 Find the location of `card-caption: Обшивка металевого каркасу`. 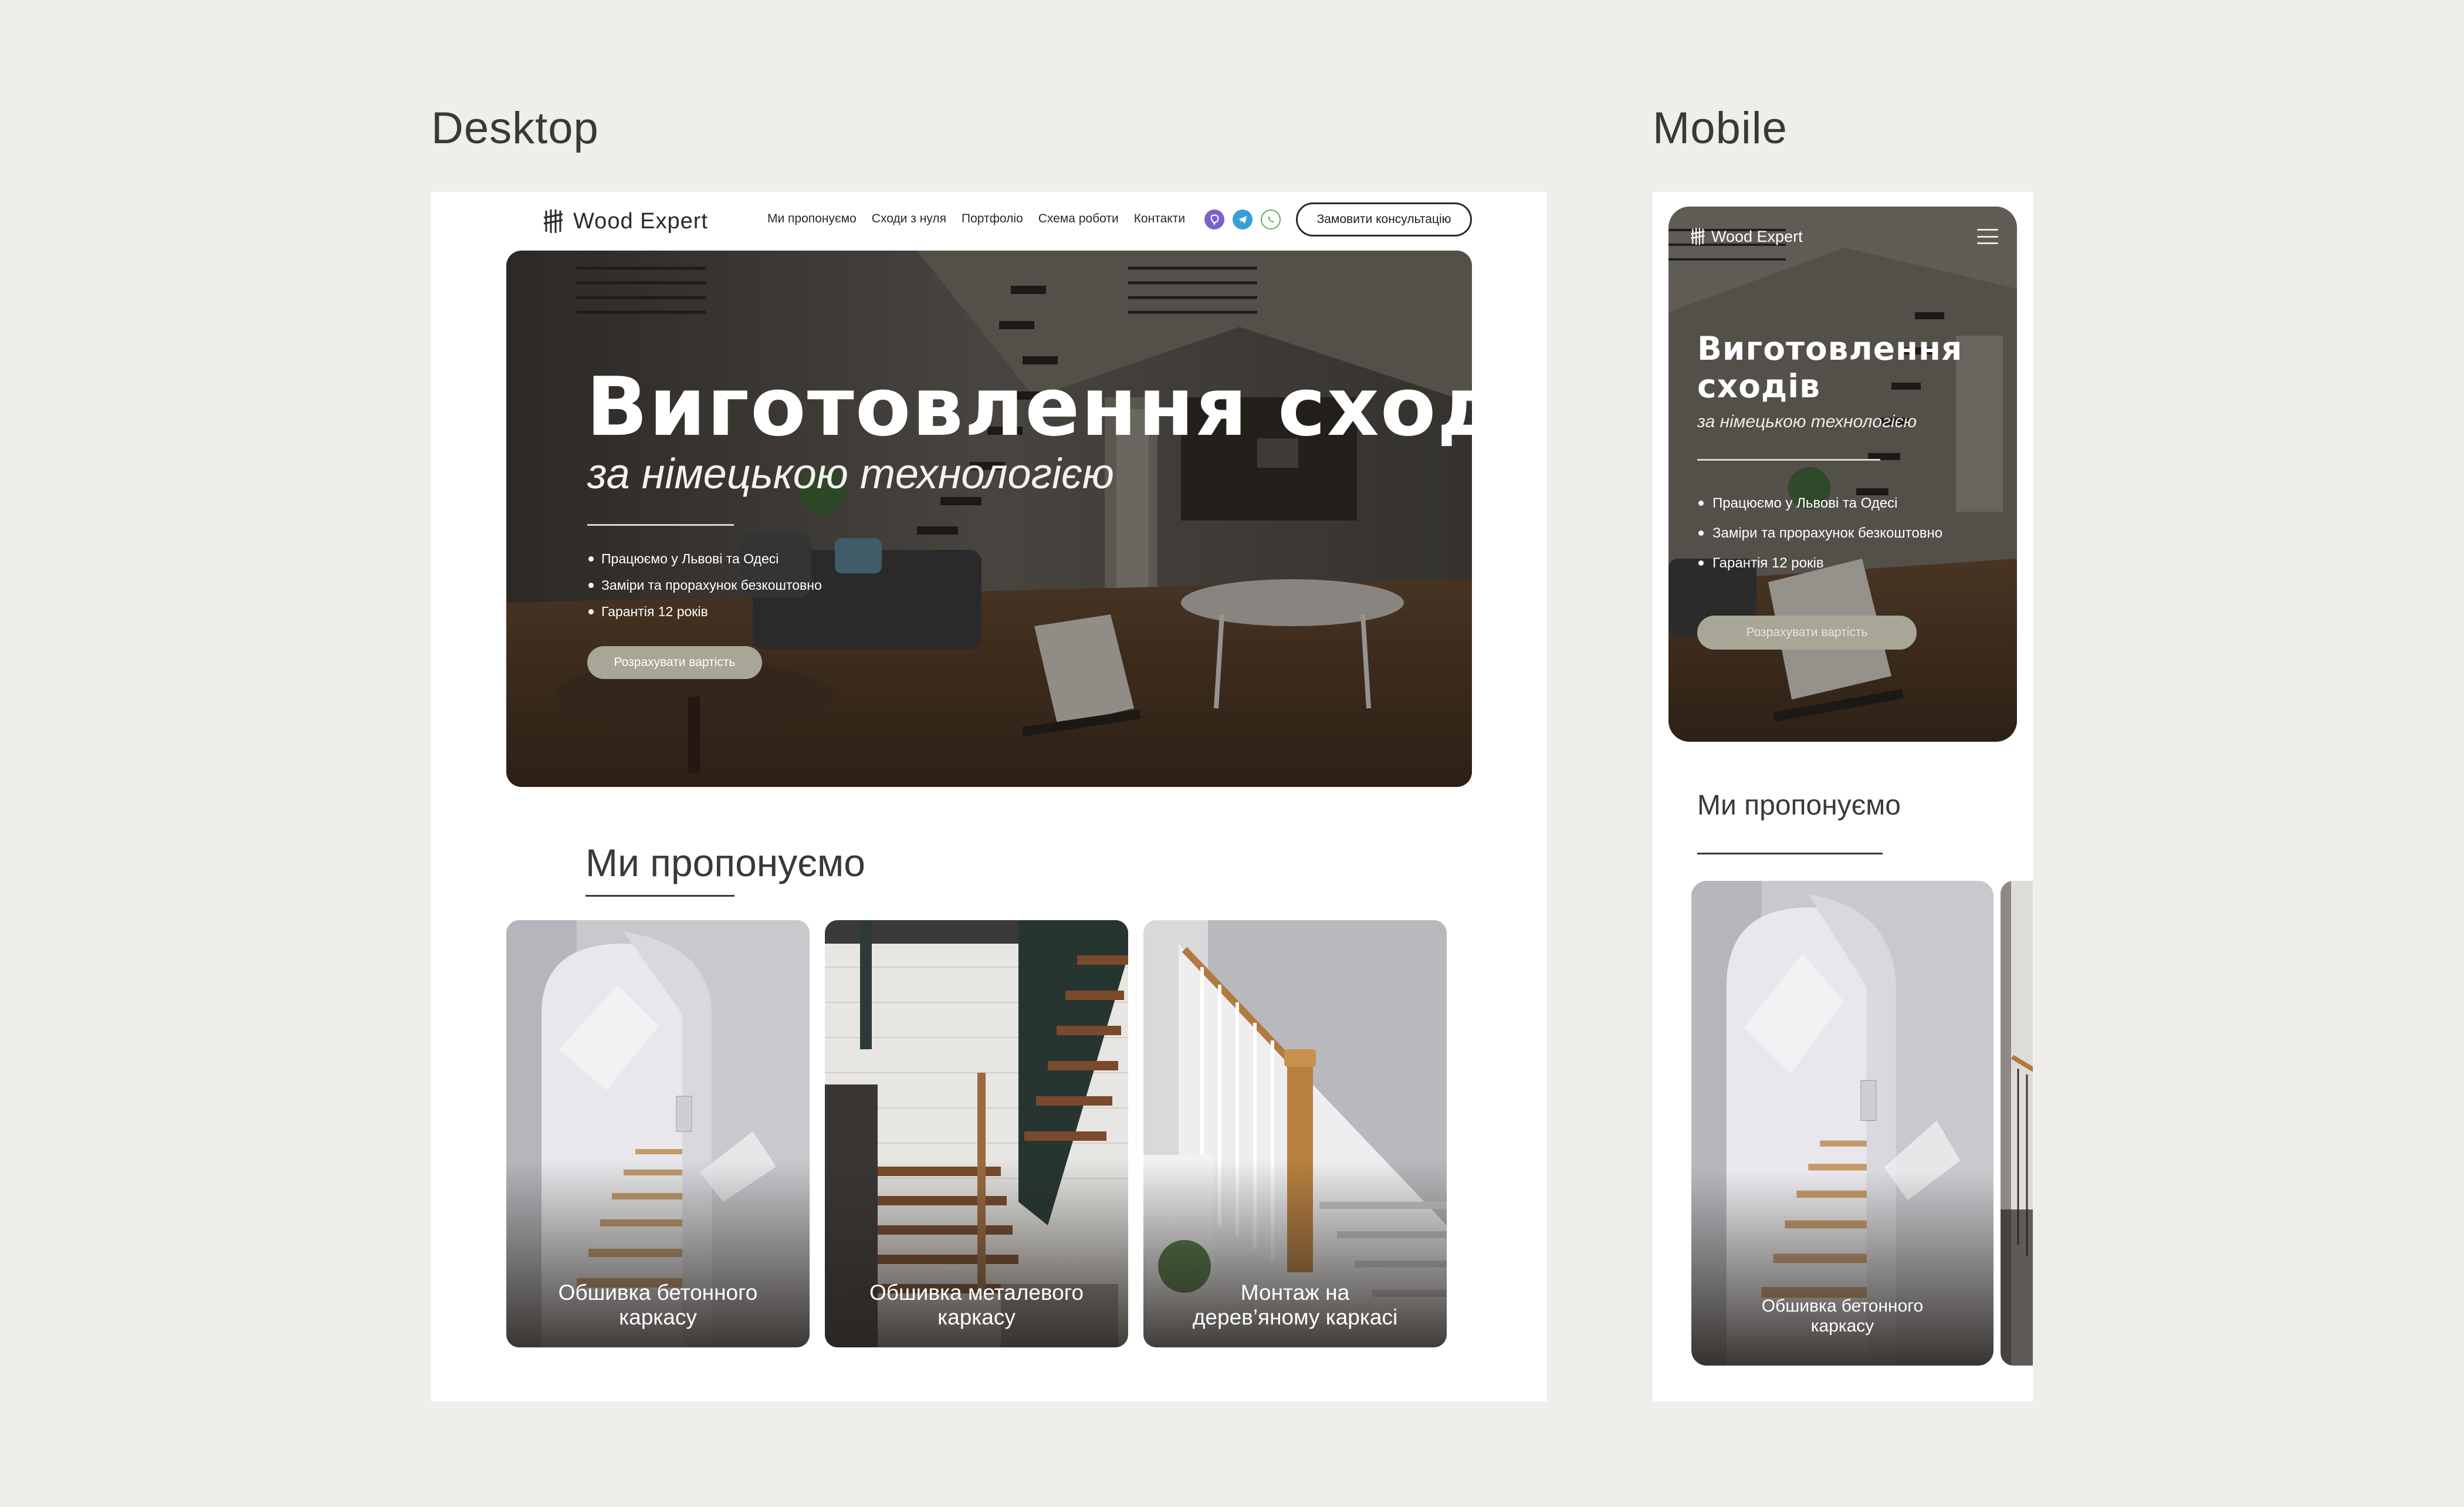

card-caption: Обшивка металевого каркасу is located at coordinates (977, 1305).